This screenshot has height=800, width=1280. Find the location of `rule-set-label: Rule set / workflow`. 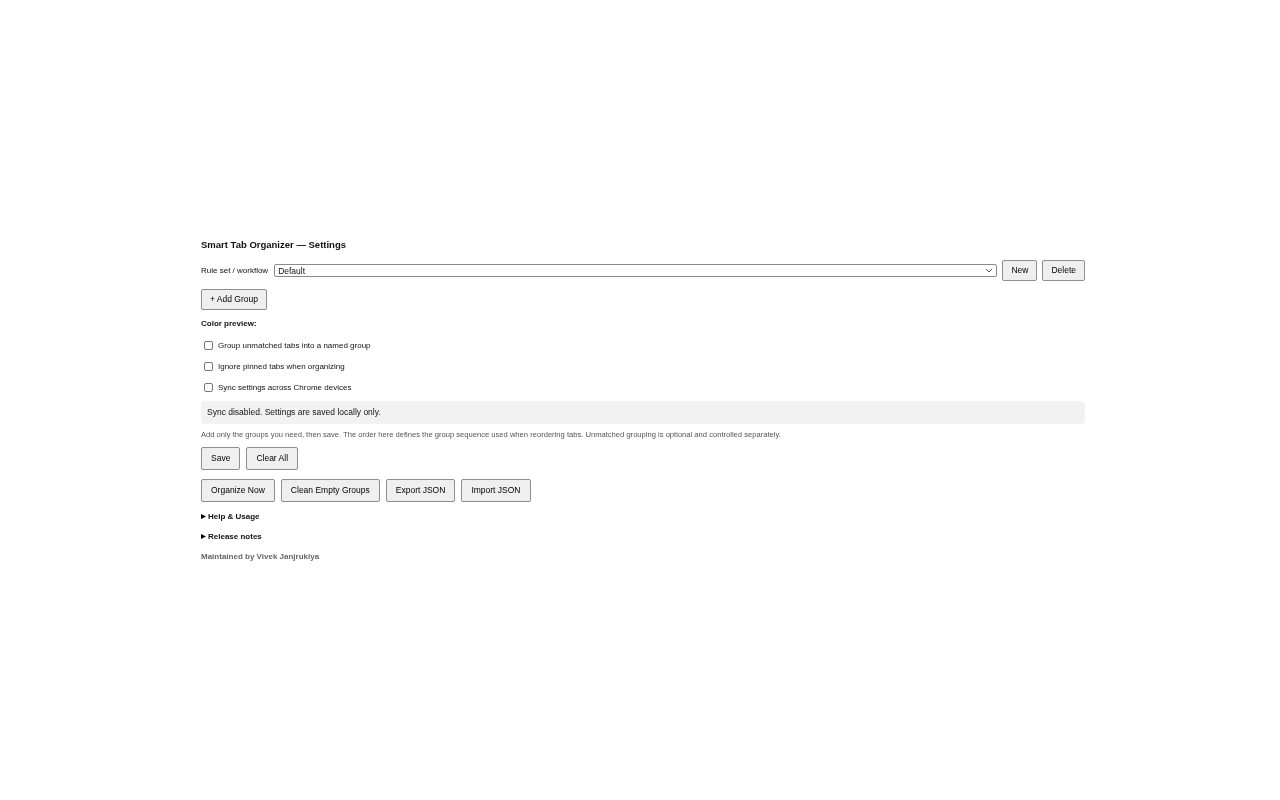

rule-set-label: Rule set / workflow is located at coordinates (235, 270).